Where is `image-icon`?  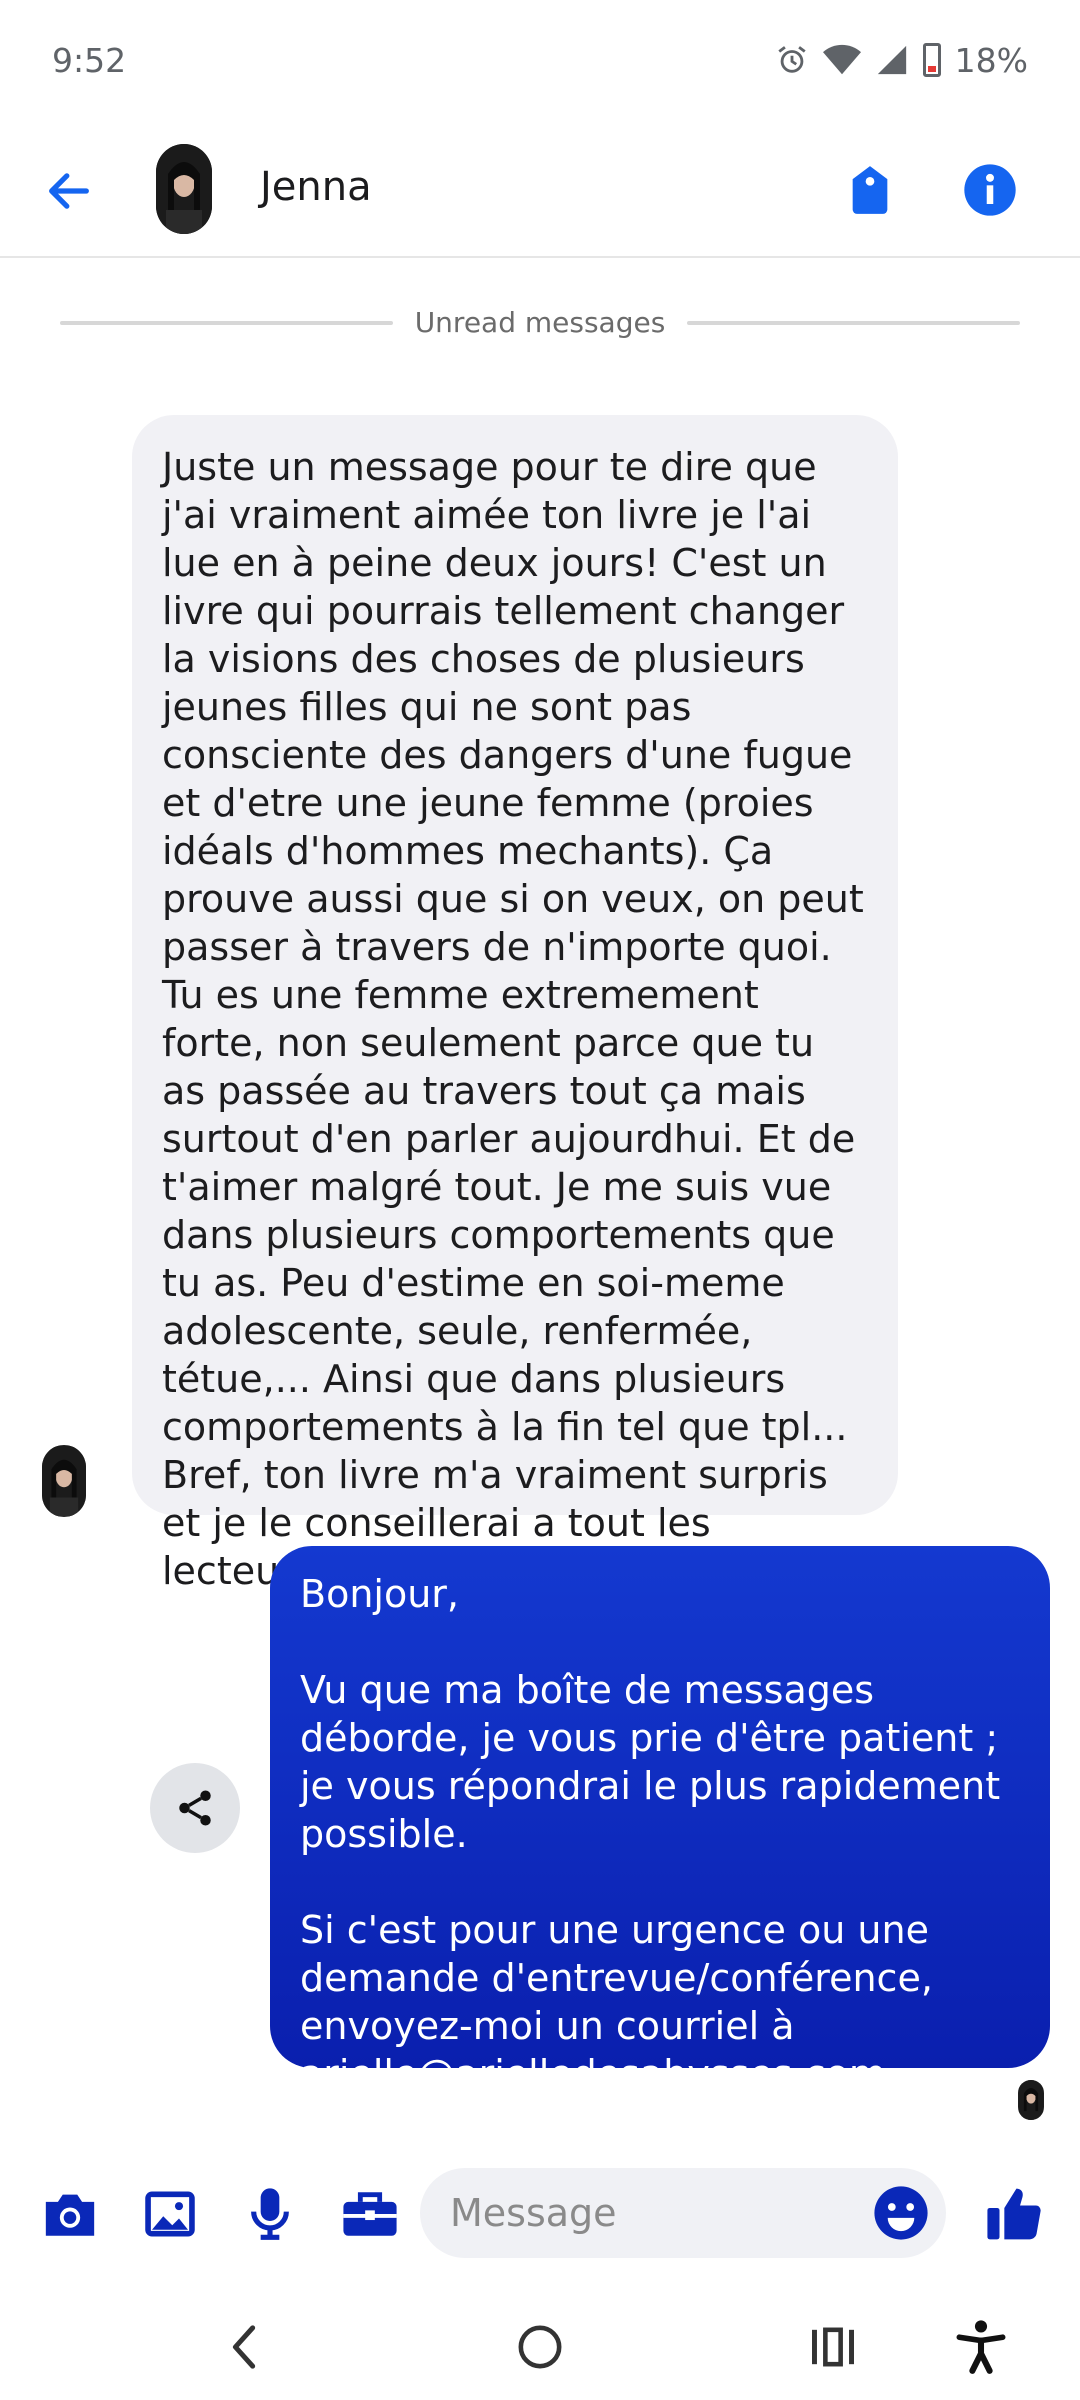
image-icon is located at coordinates (170, 2214).